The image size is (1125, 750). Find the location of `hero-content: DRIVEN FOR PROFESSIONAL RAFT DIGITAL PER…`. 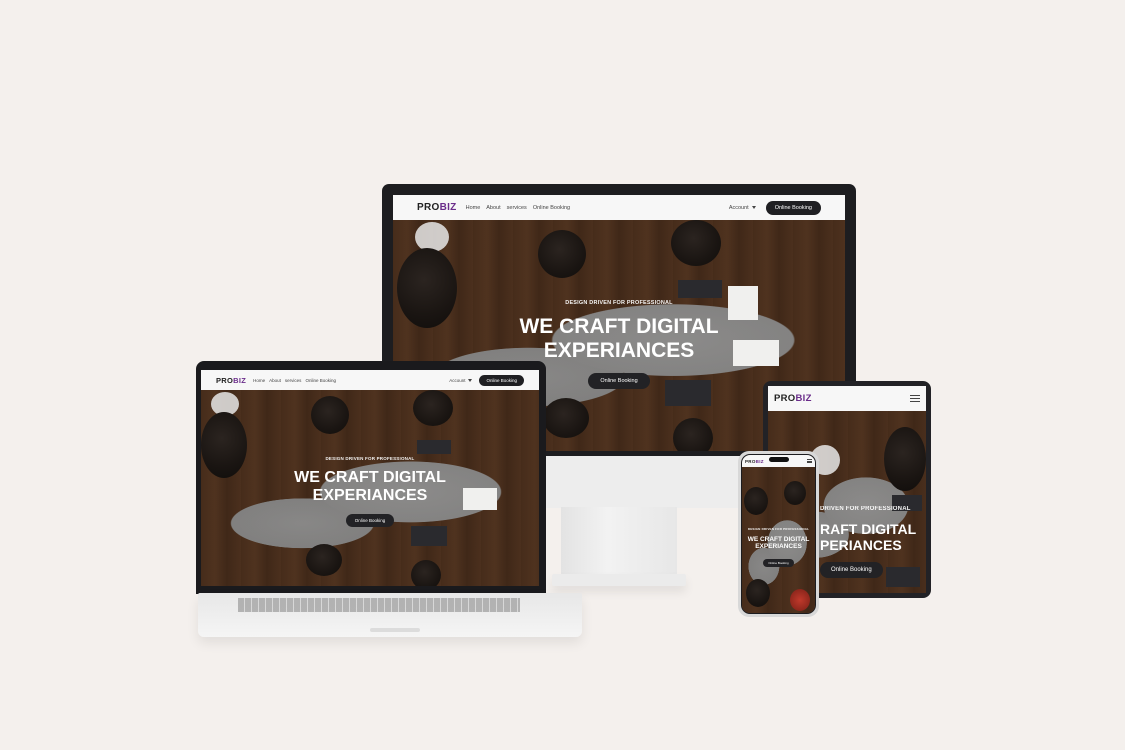

hero-content: DRIVEN FOR PROFESSIONAL RAFT DIGITAL PER… is located at coordinates (873, 542).